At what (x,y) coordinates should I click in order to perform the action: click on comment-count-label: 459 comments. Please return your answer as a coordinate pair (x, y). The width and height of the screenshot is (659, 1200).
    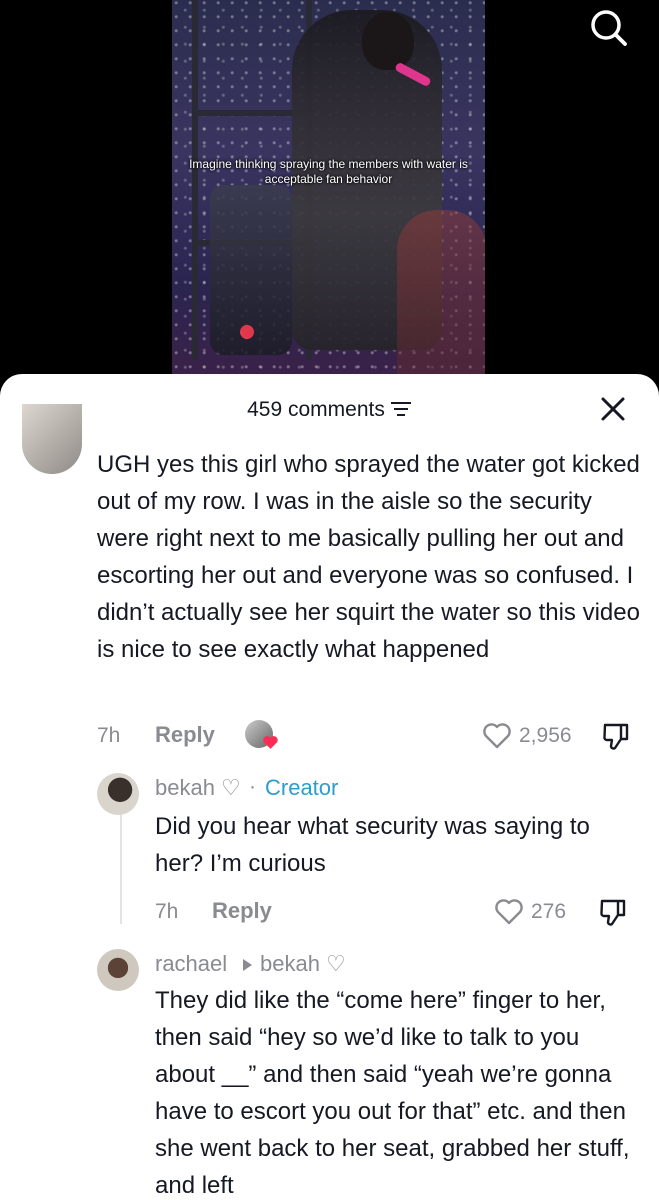
    Looking at the image, I should click on (316, 409).